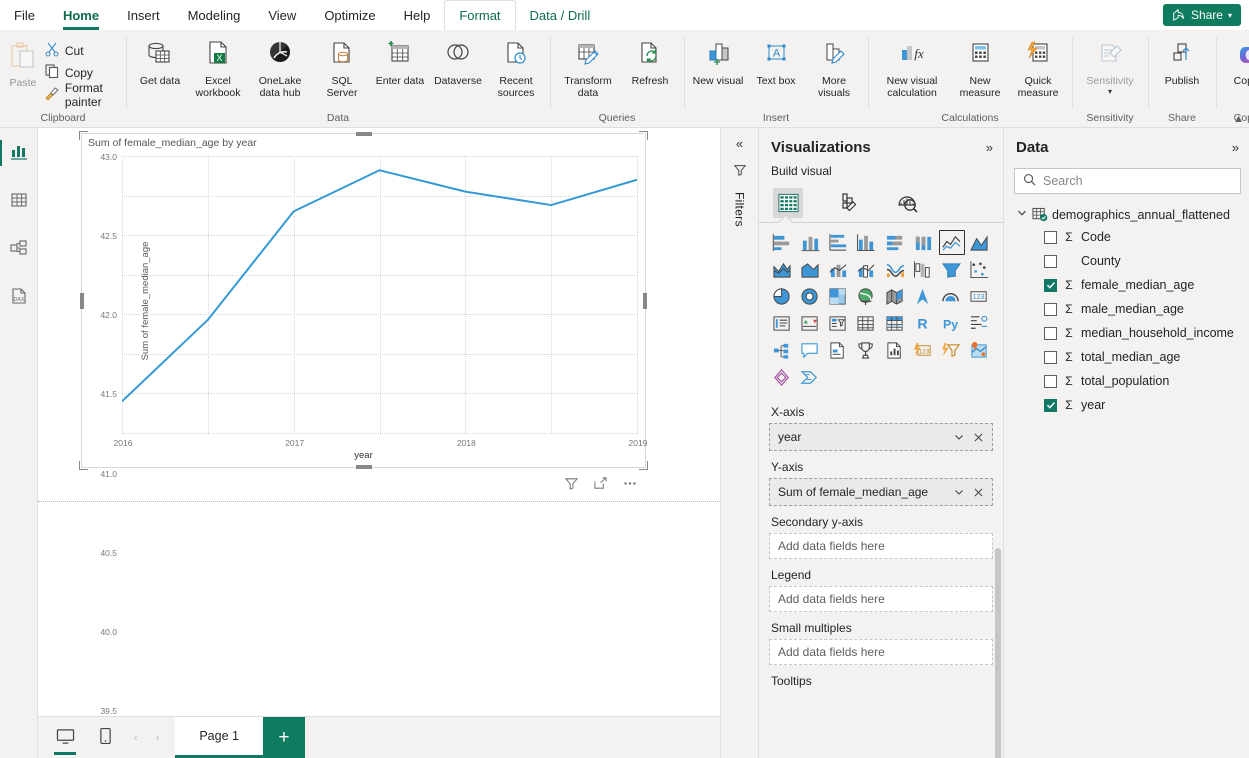 The image size is (1249, 758). Describe the element at coordinates (776, 61) in the screenshot. I see `text-box-button: A Text box` at that location.